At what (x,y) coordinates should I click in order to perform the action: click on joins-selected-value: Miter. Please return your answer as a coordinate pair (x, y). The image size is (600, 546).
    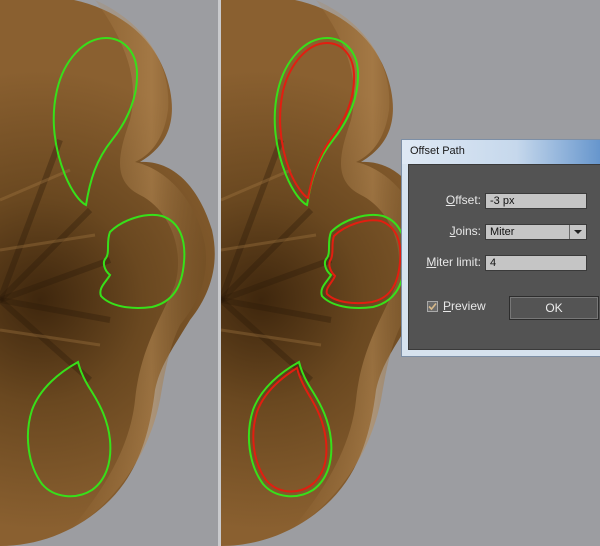
    Looking at the image, I should click on (502, 232).